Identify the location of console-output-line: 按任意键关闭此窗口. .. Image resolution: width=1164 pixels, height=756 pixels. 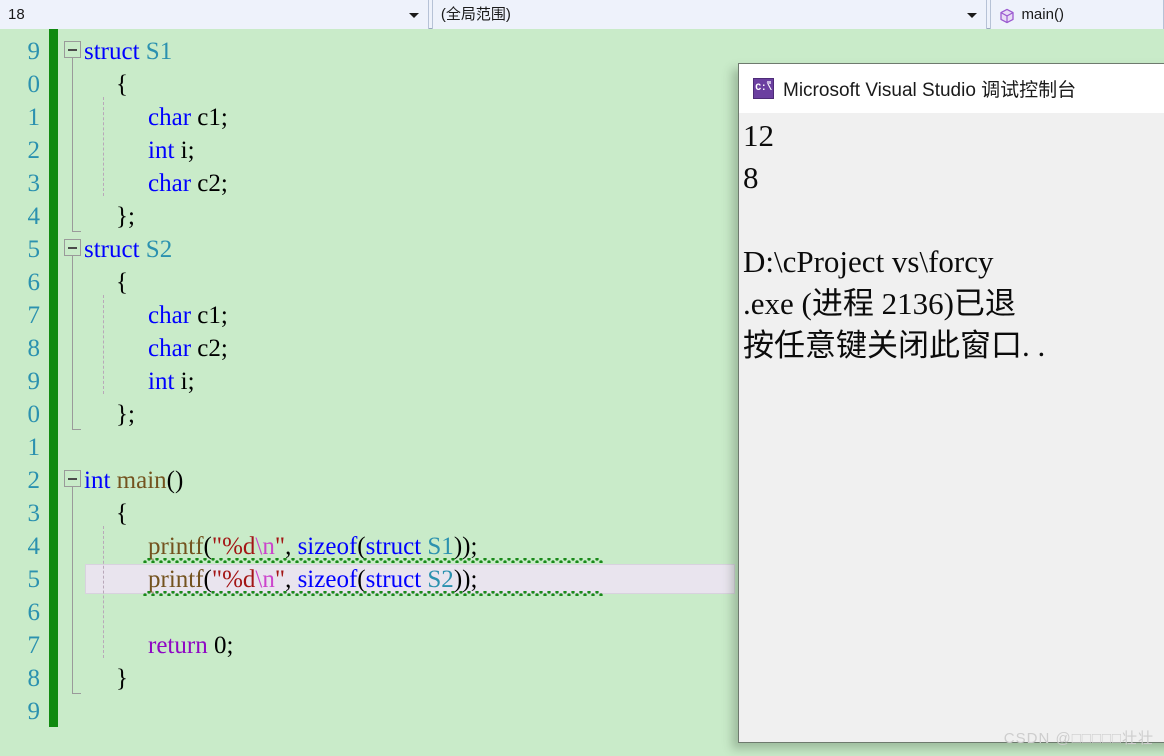
(894, 345).